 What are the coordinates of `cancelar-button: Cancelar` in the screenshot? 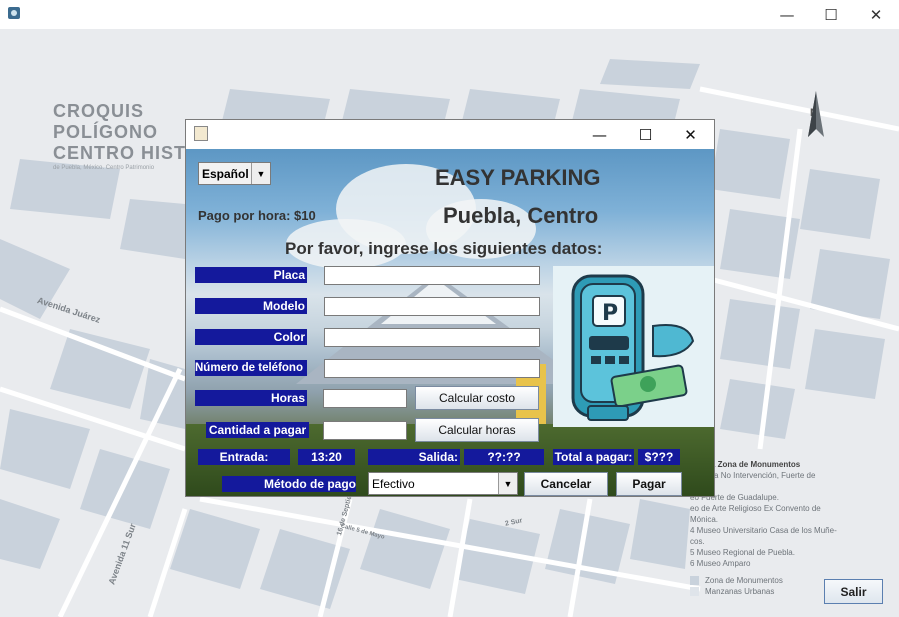 It's located at (566, 484).